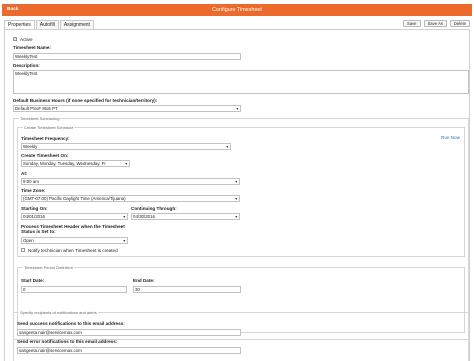 The image size is (474, 361). I want to click on scheduling-title: Timesheet Scheduling, so click(40, 118).